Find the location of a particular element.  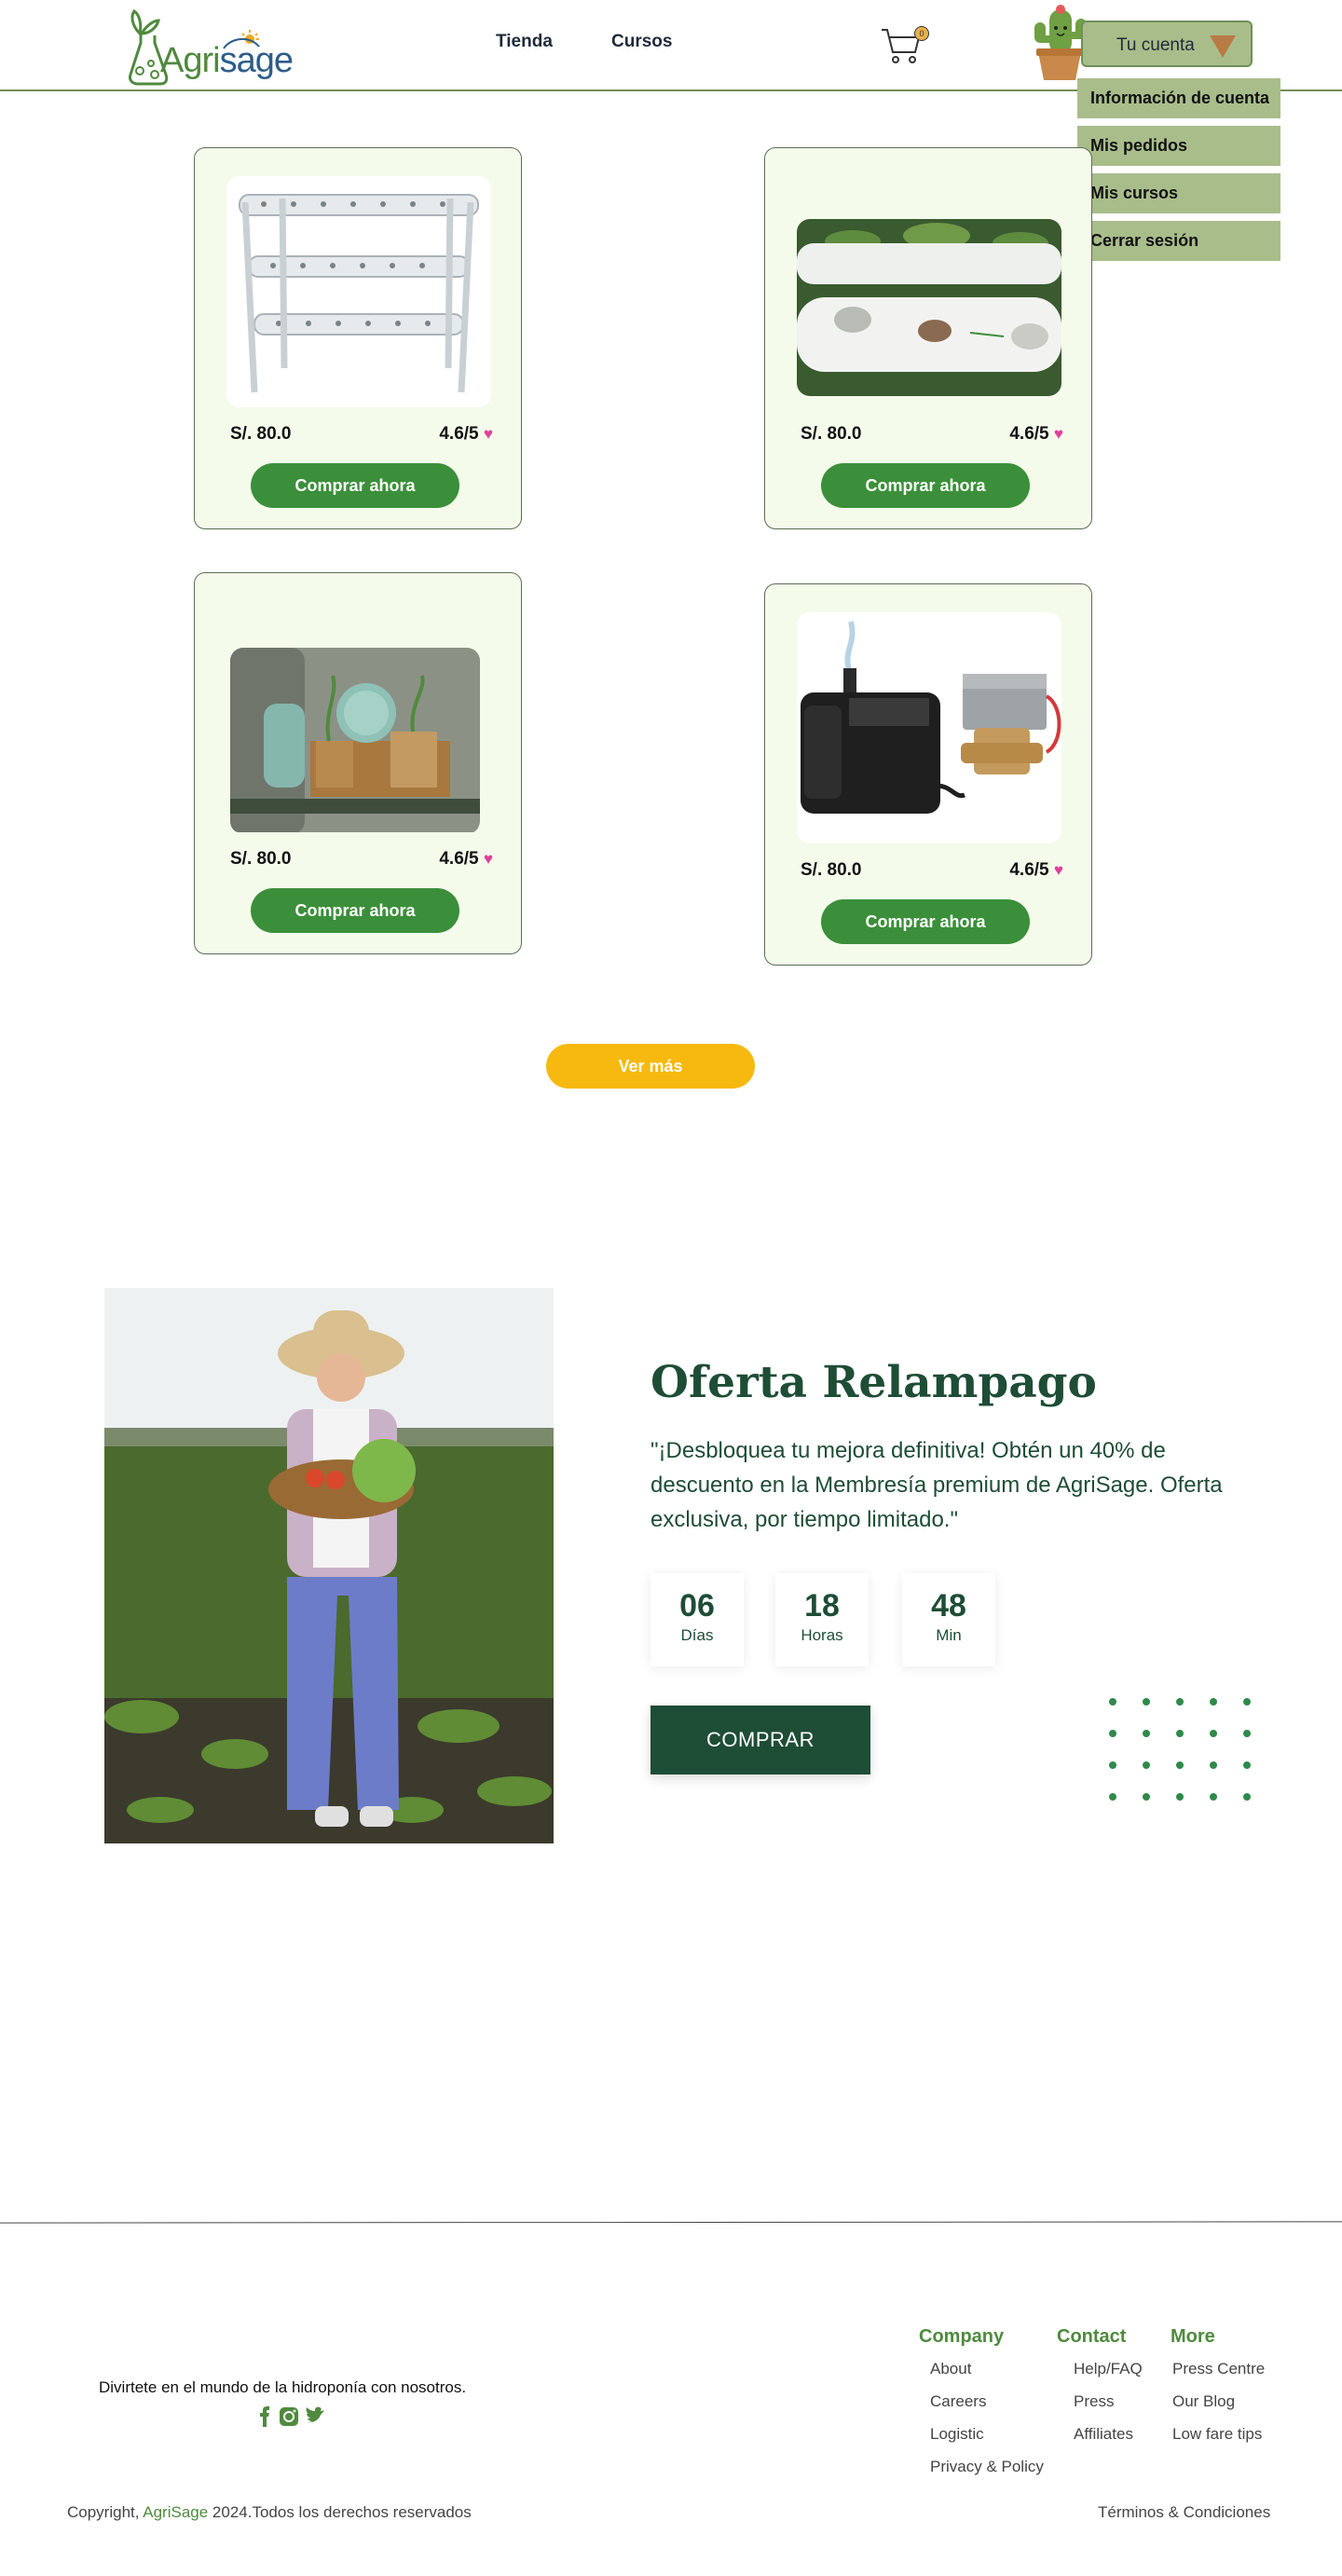

hydroponic-pipe-image is located at coordinates (929, 307).